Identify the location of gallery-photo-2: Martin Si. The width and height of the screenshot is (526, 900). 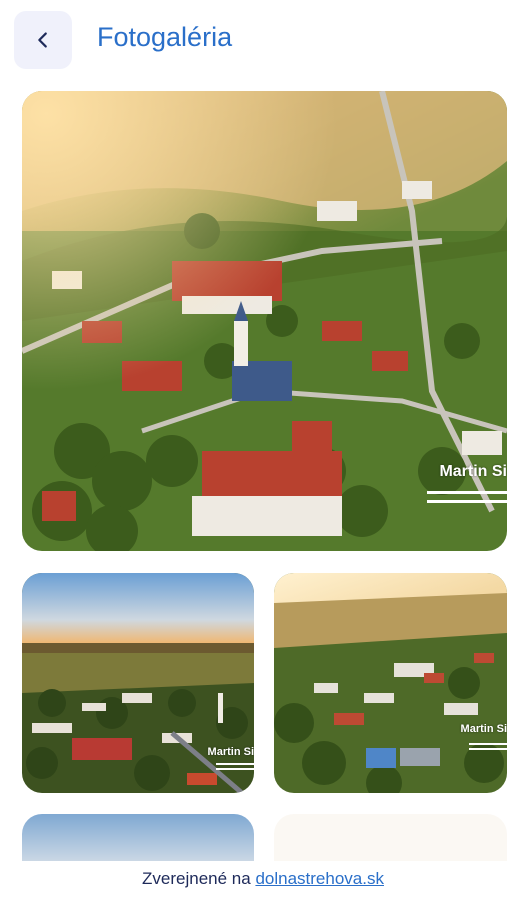
(138, 683).